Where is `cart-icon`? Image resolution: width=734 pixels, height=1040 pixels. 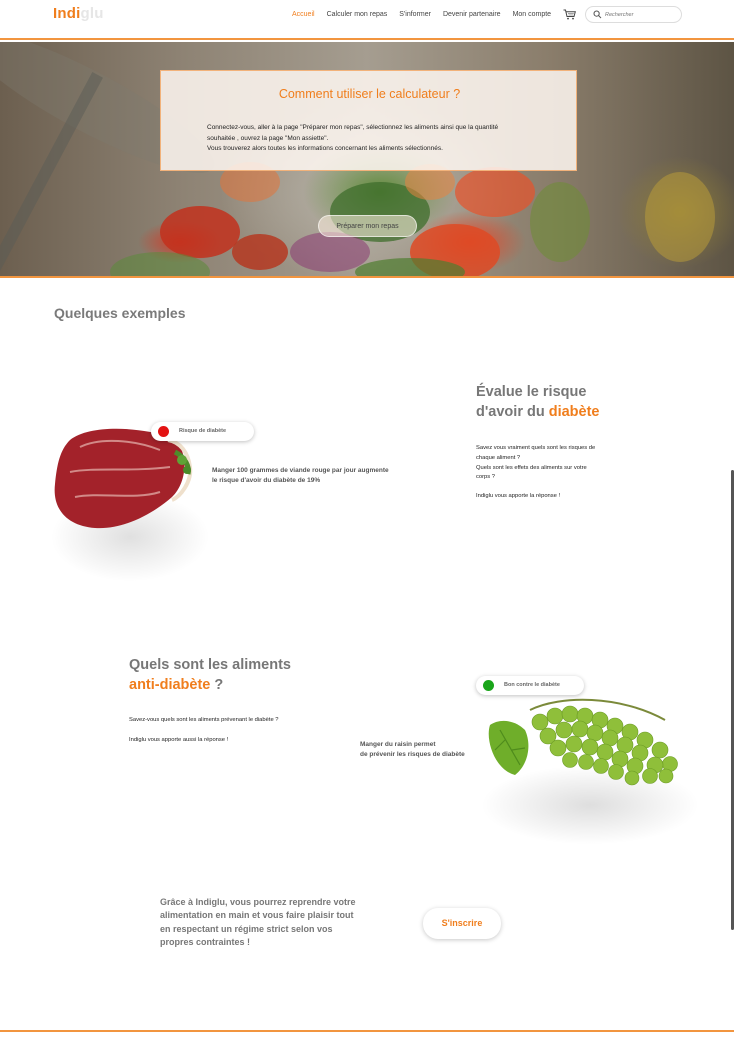
cart-icon is located at coordinates (569, 14).